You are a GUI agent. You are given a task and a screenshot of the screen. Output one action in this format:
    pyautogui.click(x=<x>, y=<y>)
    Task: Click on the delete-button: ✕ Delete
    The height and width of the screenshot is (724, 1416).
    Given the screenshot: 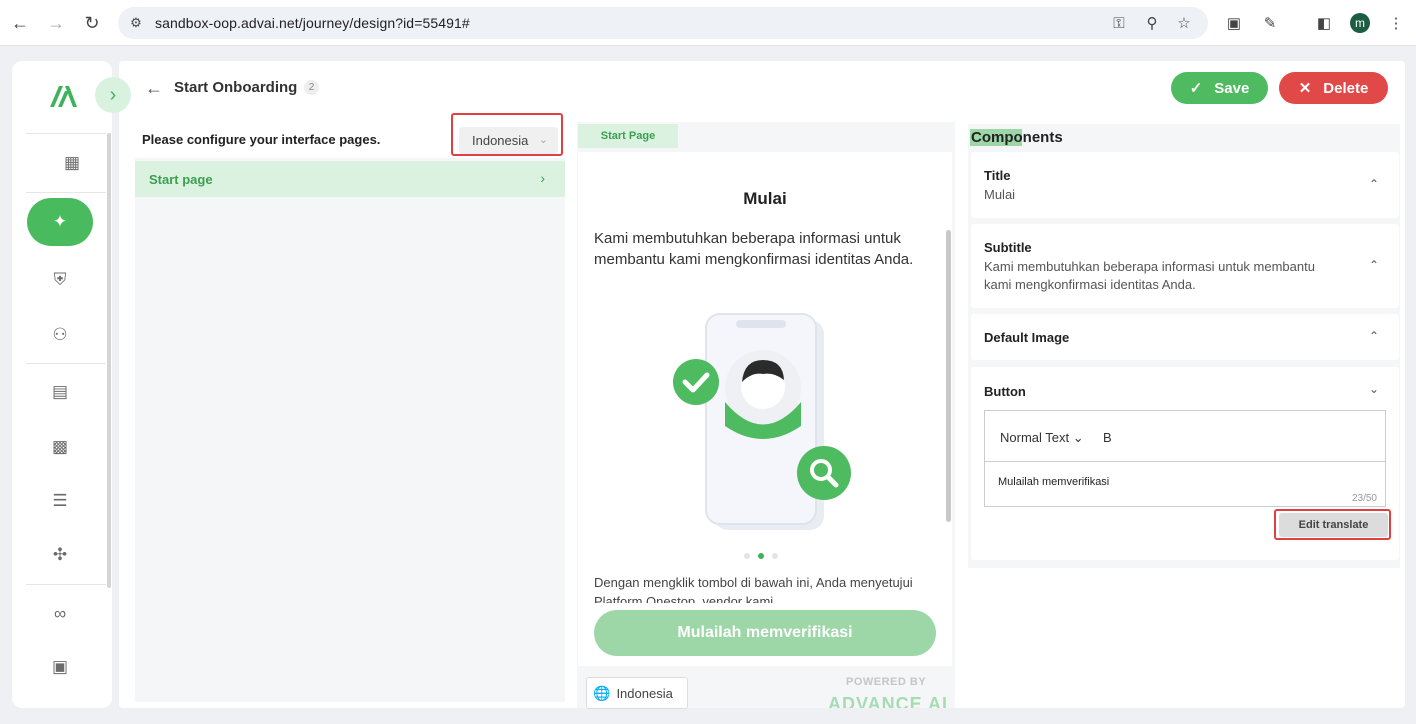 What is the action you would take?
    pyautogui.click(x=1333, y=88)
    